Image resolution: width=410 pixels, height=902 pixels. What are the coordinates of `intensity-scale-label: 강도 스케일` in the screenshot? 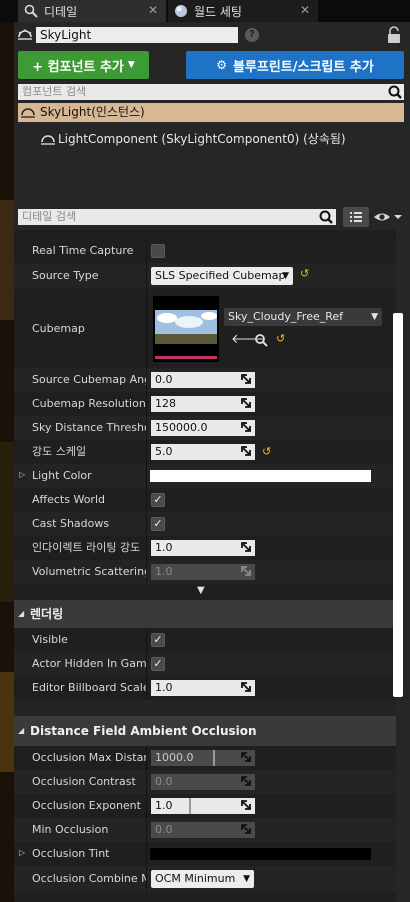 It's located at (59, 451).